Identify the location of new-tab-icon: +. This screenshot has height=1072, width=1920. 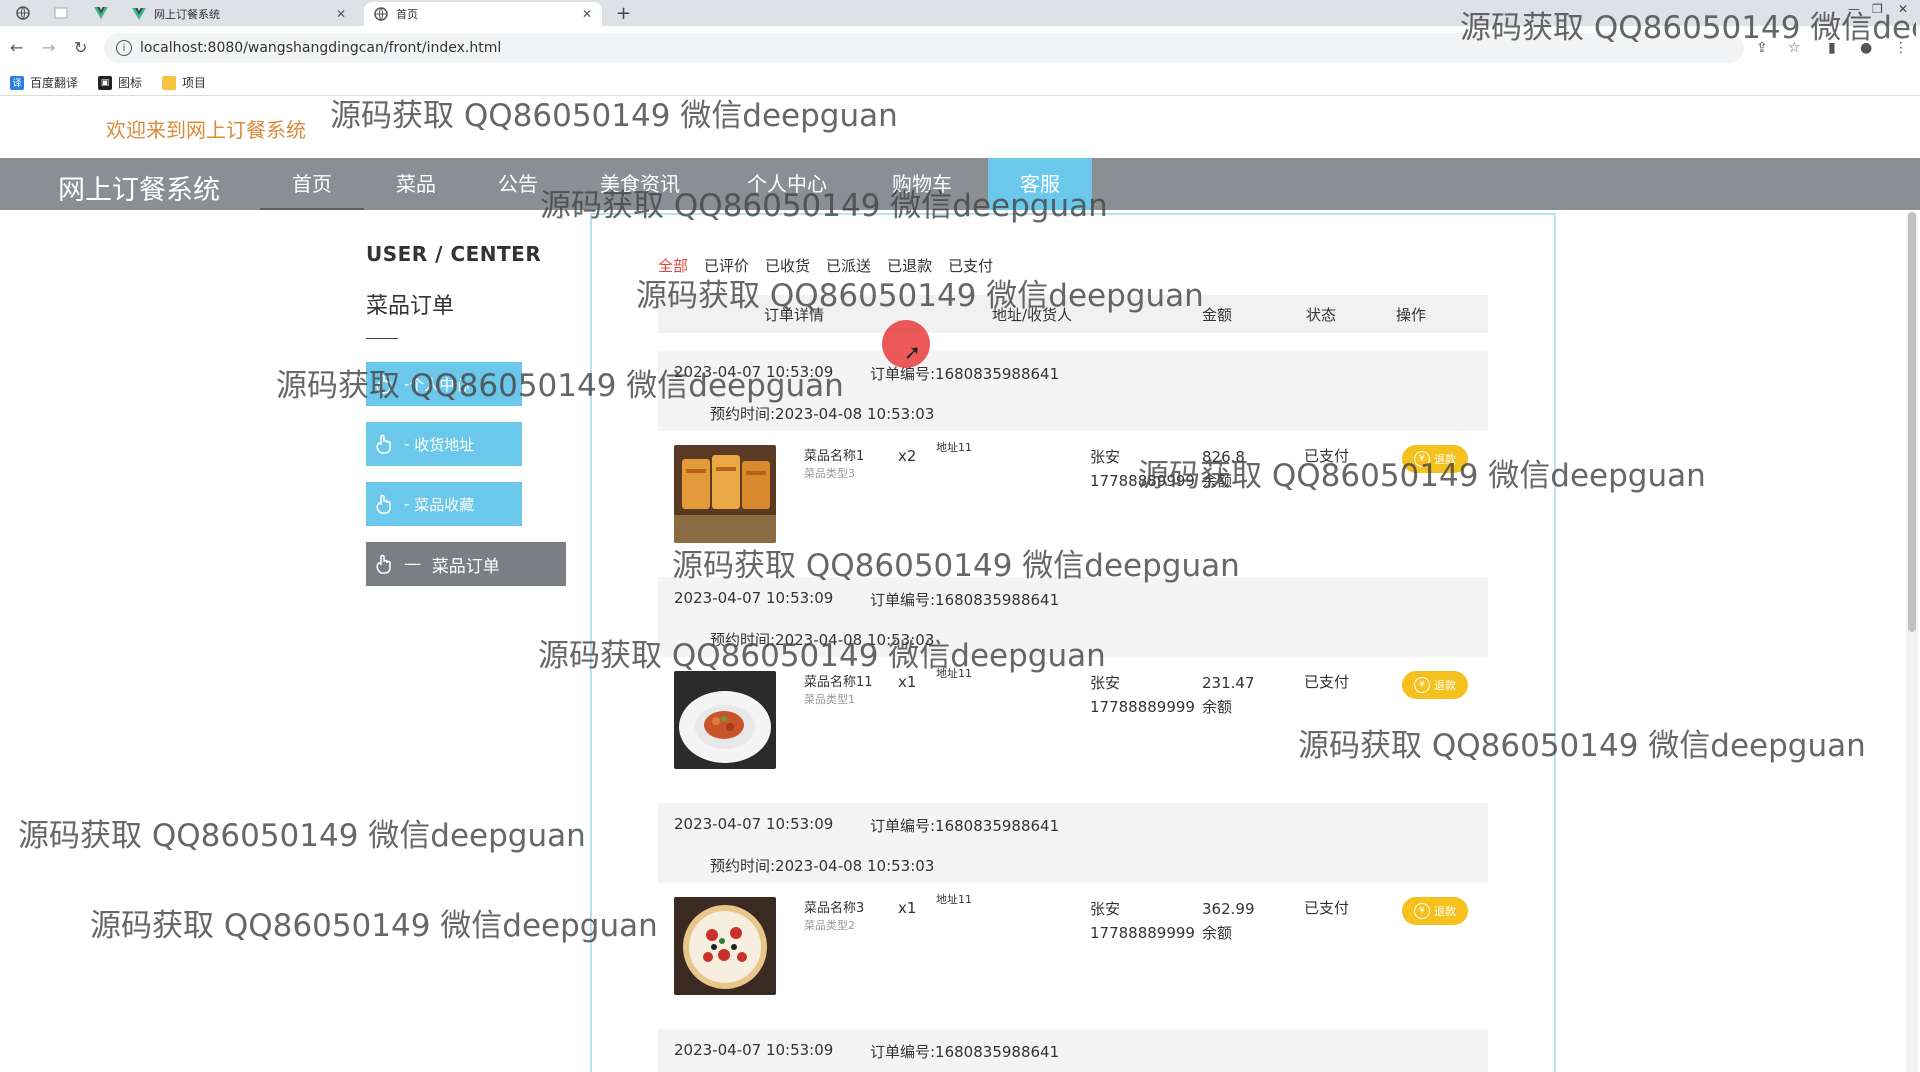
(623, 13).